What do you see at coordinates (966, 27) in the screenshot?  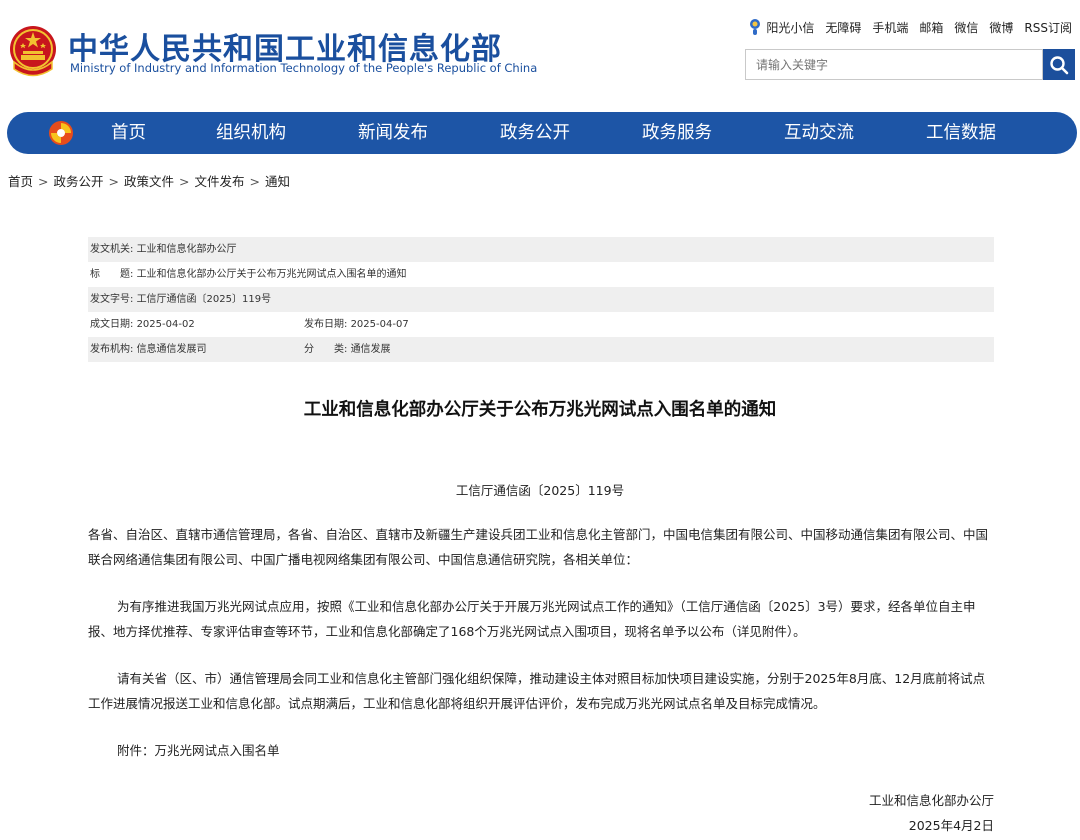 I see `top-link-wechat: 微信` at bounding box center [966, 27].